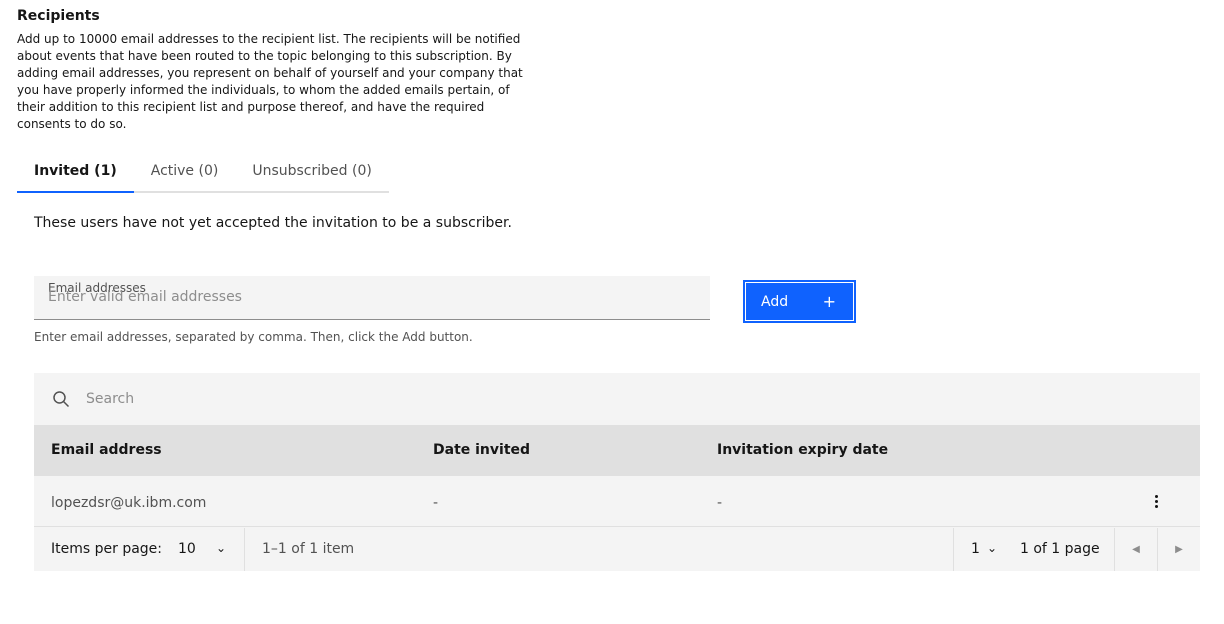 This screenshot has height=624, width=1224. Describe the element at coordinates (129, 503) in the screenshot. I see `cell-email: lopezdsr@uk.ibm.com` at that location.